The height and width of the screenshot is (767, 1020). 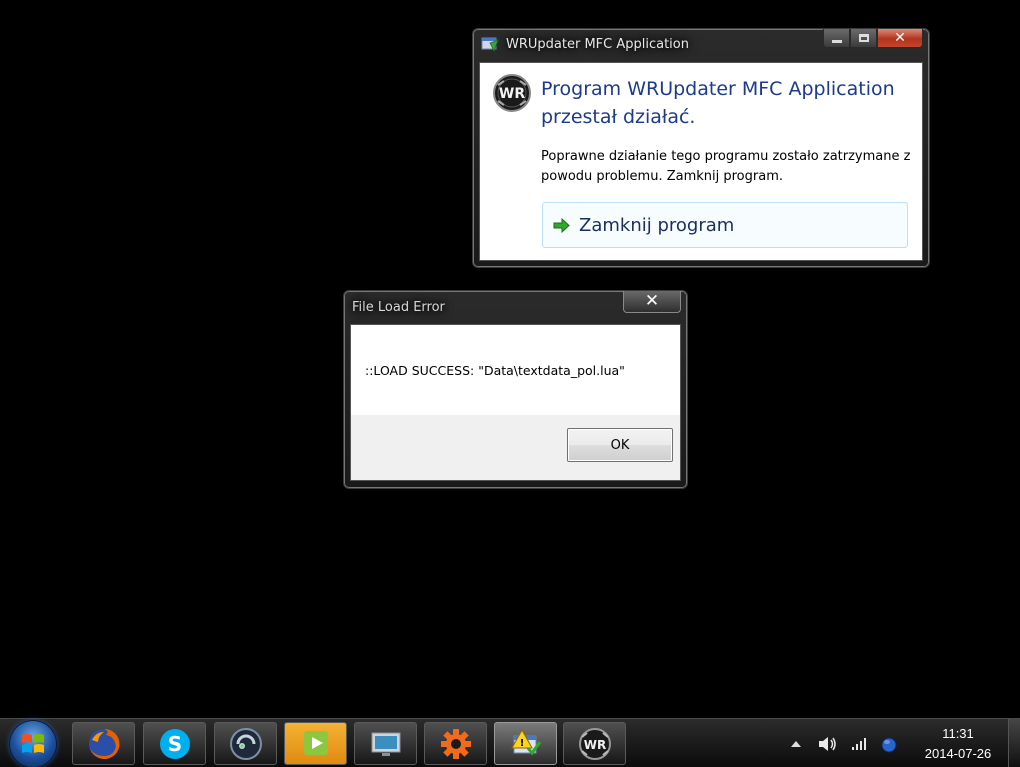 I want to click on clock-date: 2014-07-26, so click(x=958, y=753).